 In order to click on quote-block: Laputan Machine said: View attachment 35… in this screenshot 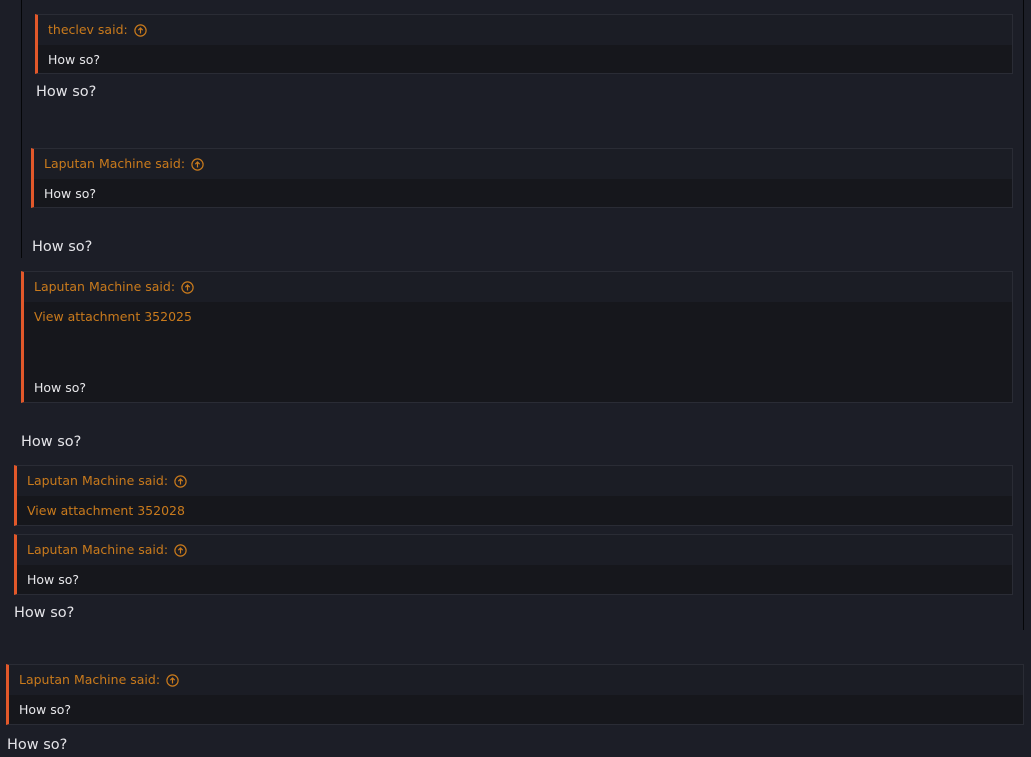, I will do `click(513, 495)`.